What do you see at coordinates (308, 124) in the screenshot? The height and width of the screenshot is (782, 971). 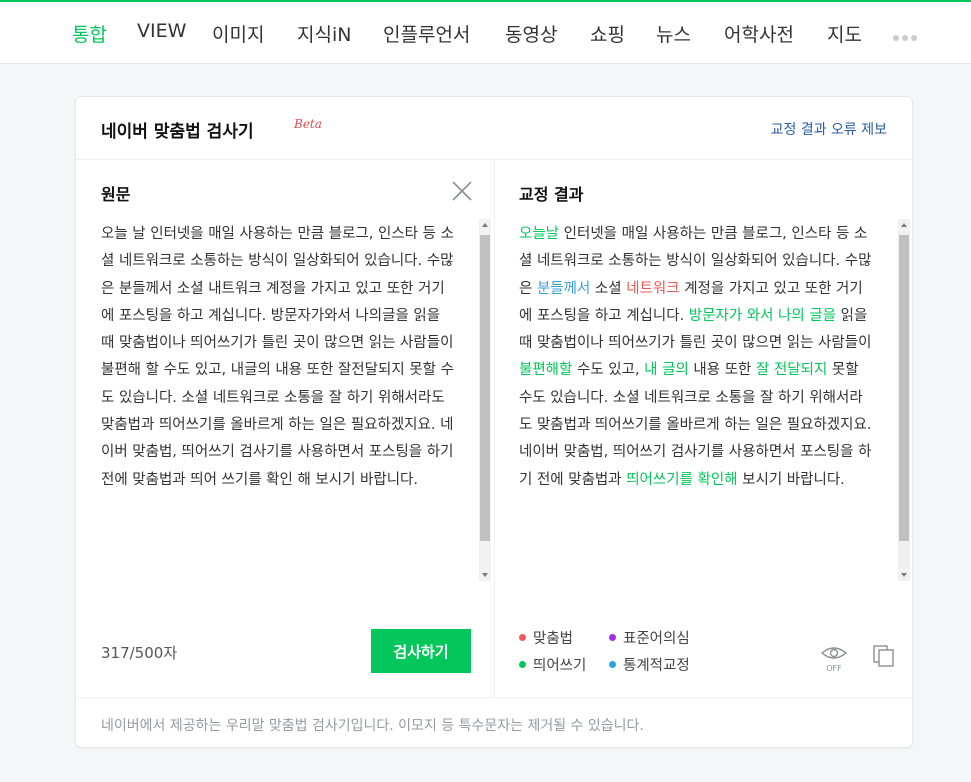 I see `beta-badge: Beta` at bounding box center [308, 124].